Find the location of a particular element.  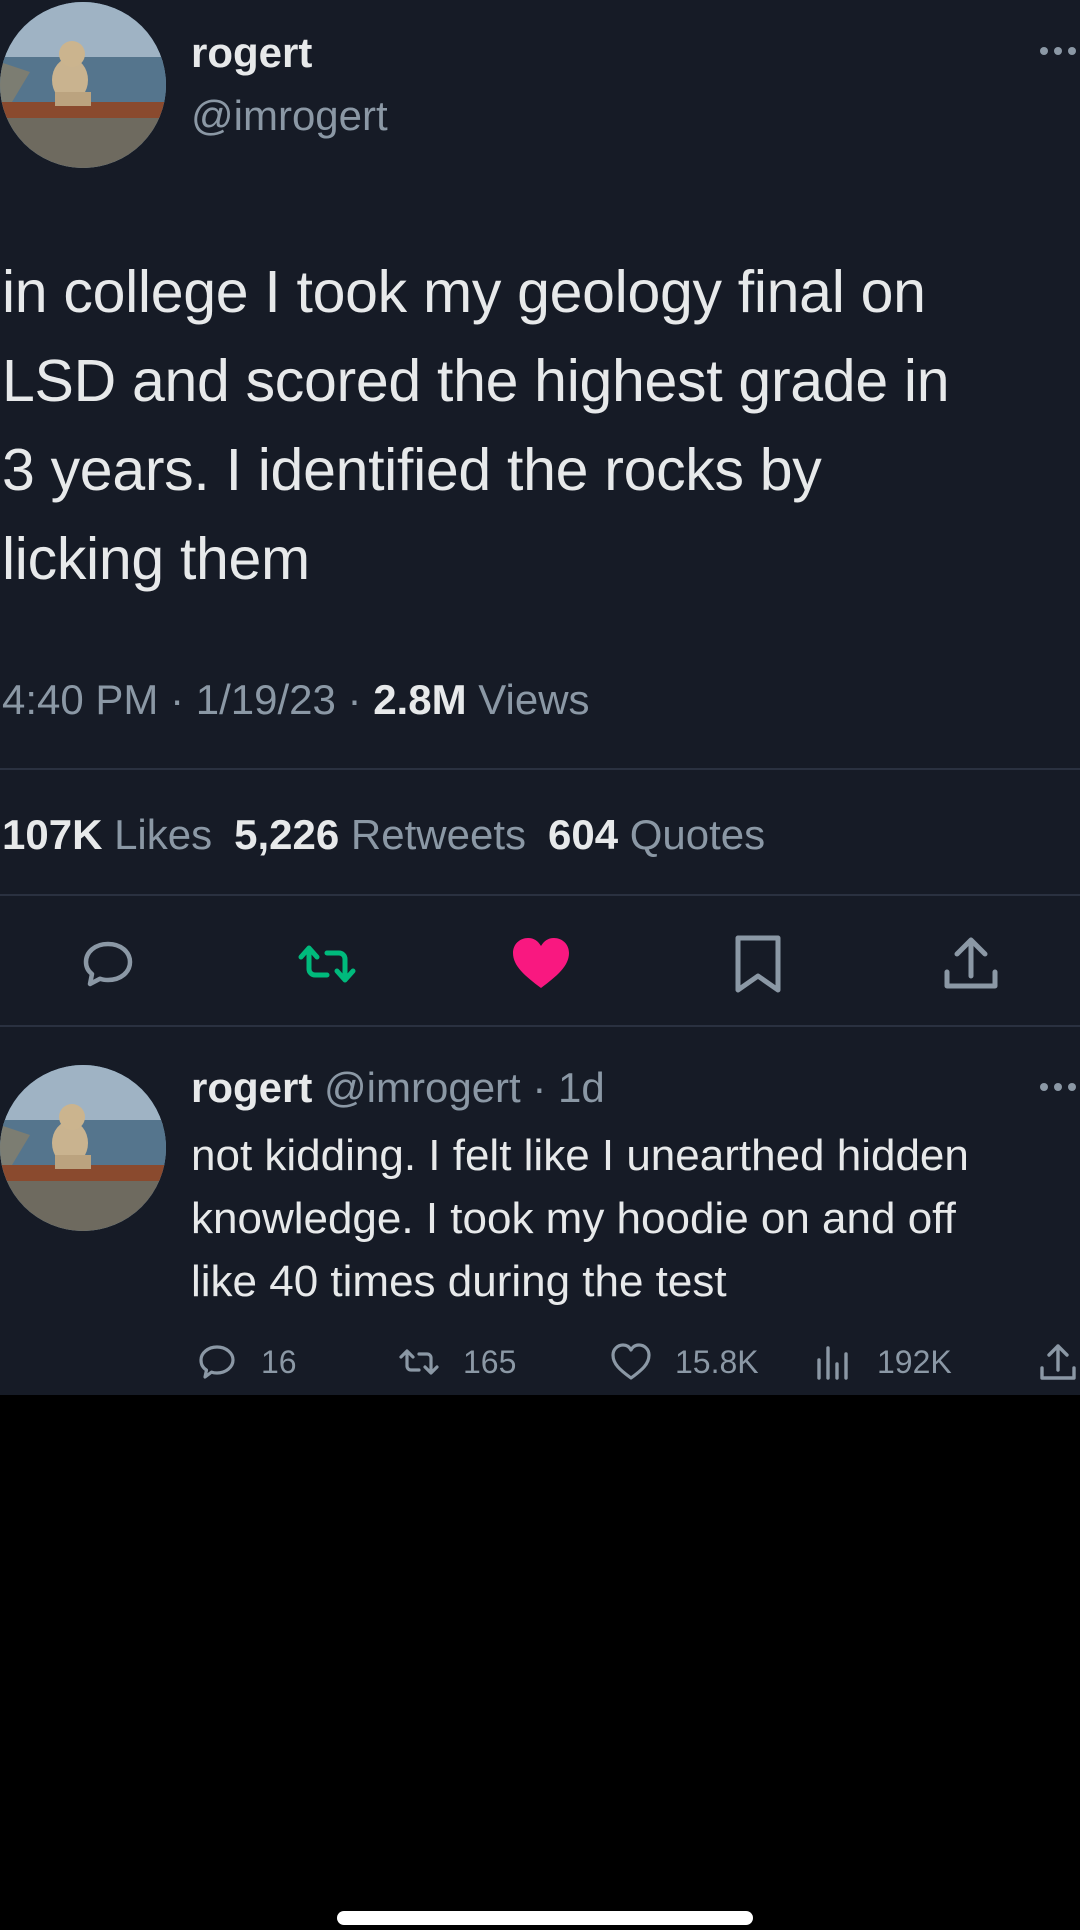

reply-retweets-count: 165 is located at coordinates (490, 1361).